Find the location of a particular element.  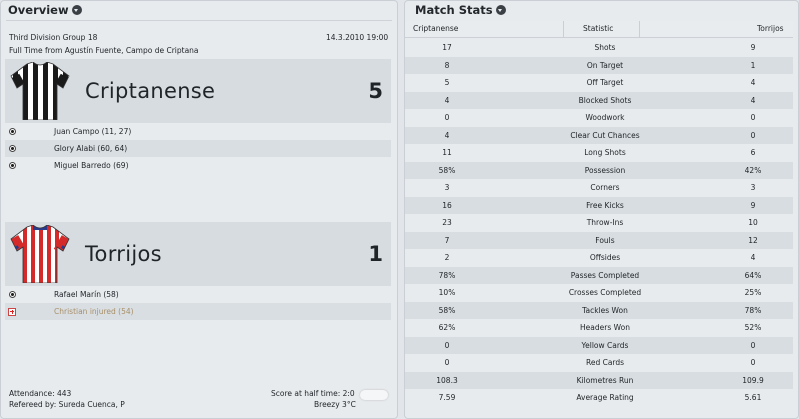

header-home-team: Criptanense is located at coordinates (435, 28).